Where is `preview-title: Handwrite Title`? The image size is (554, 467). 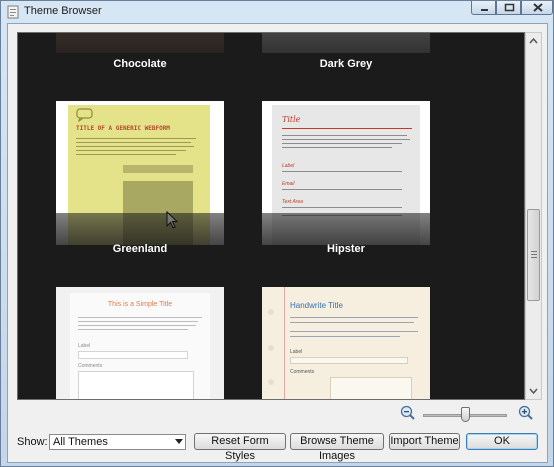
preview-title: Handwrite Title is located at coordinates (316, 305).